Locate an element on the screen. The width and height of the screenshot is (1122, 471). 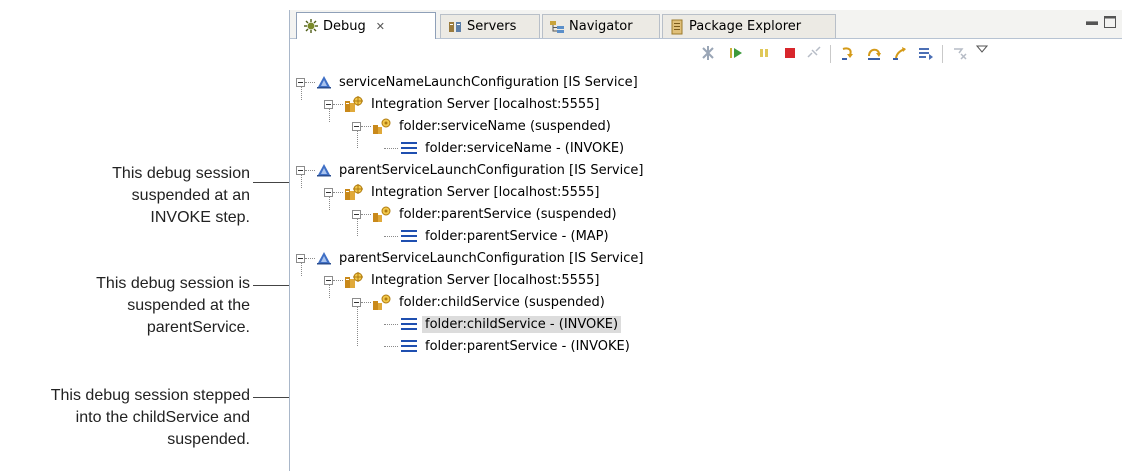
suspend-icon is located at coordinates (764, 53).